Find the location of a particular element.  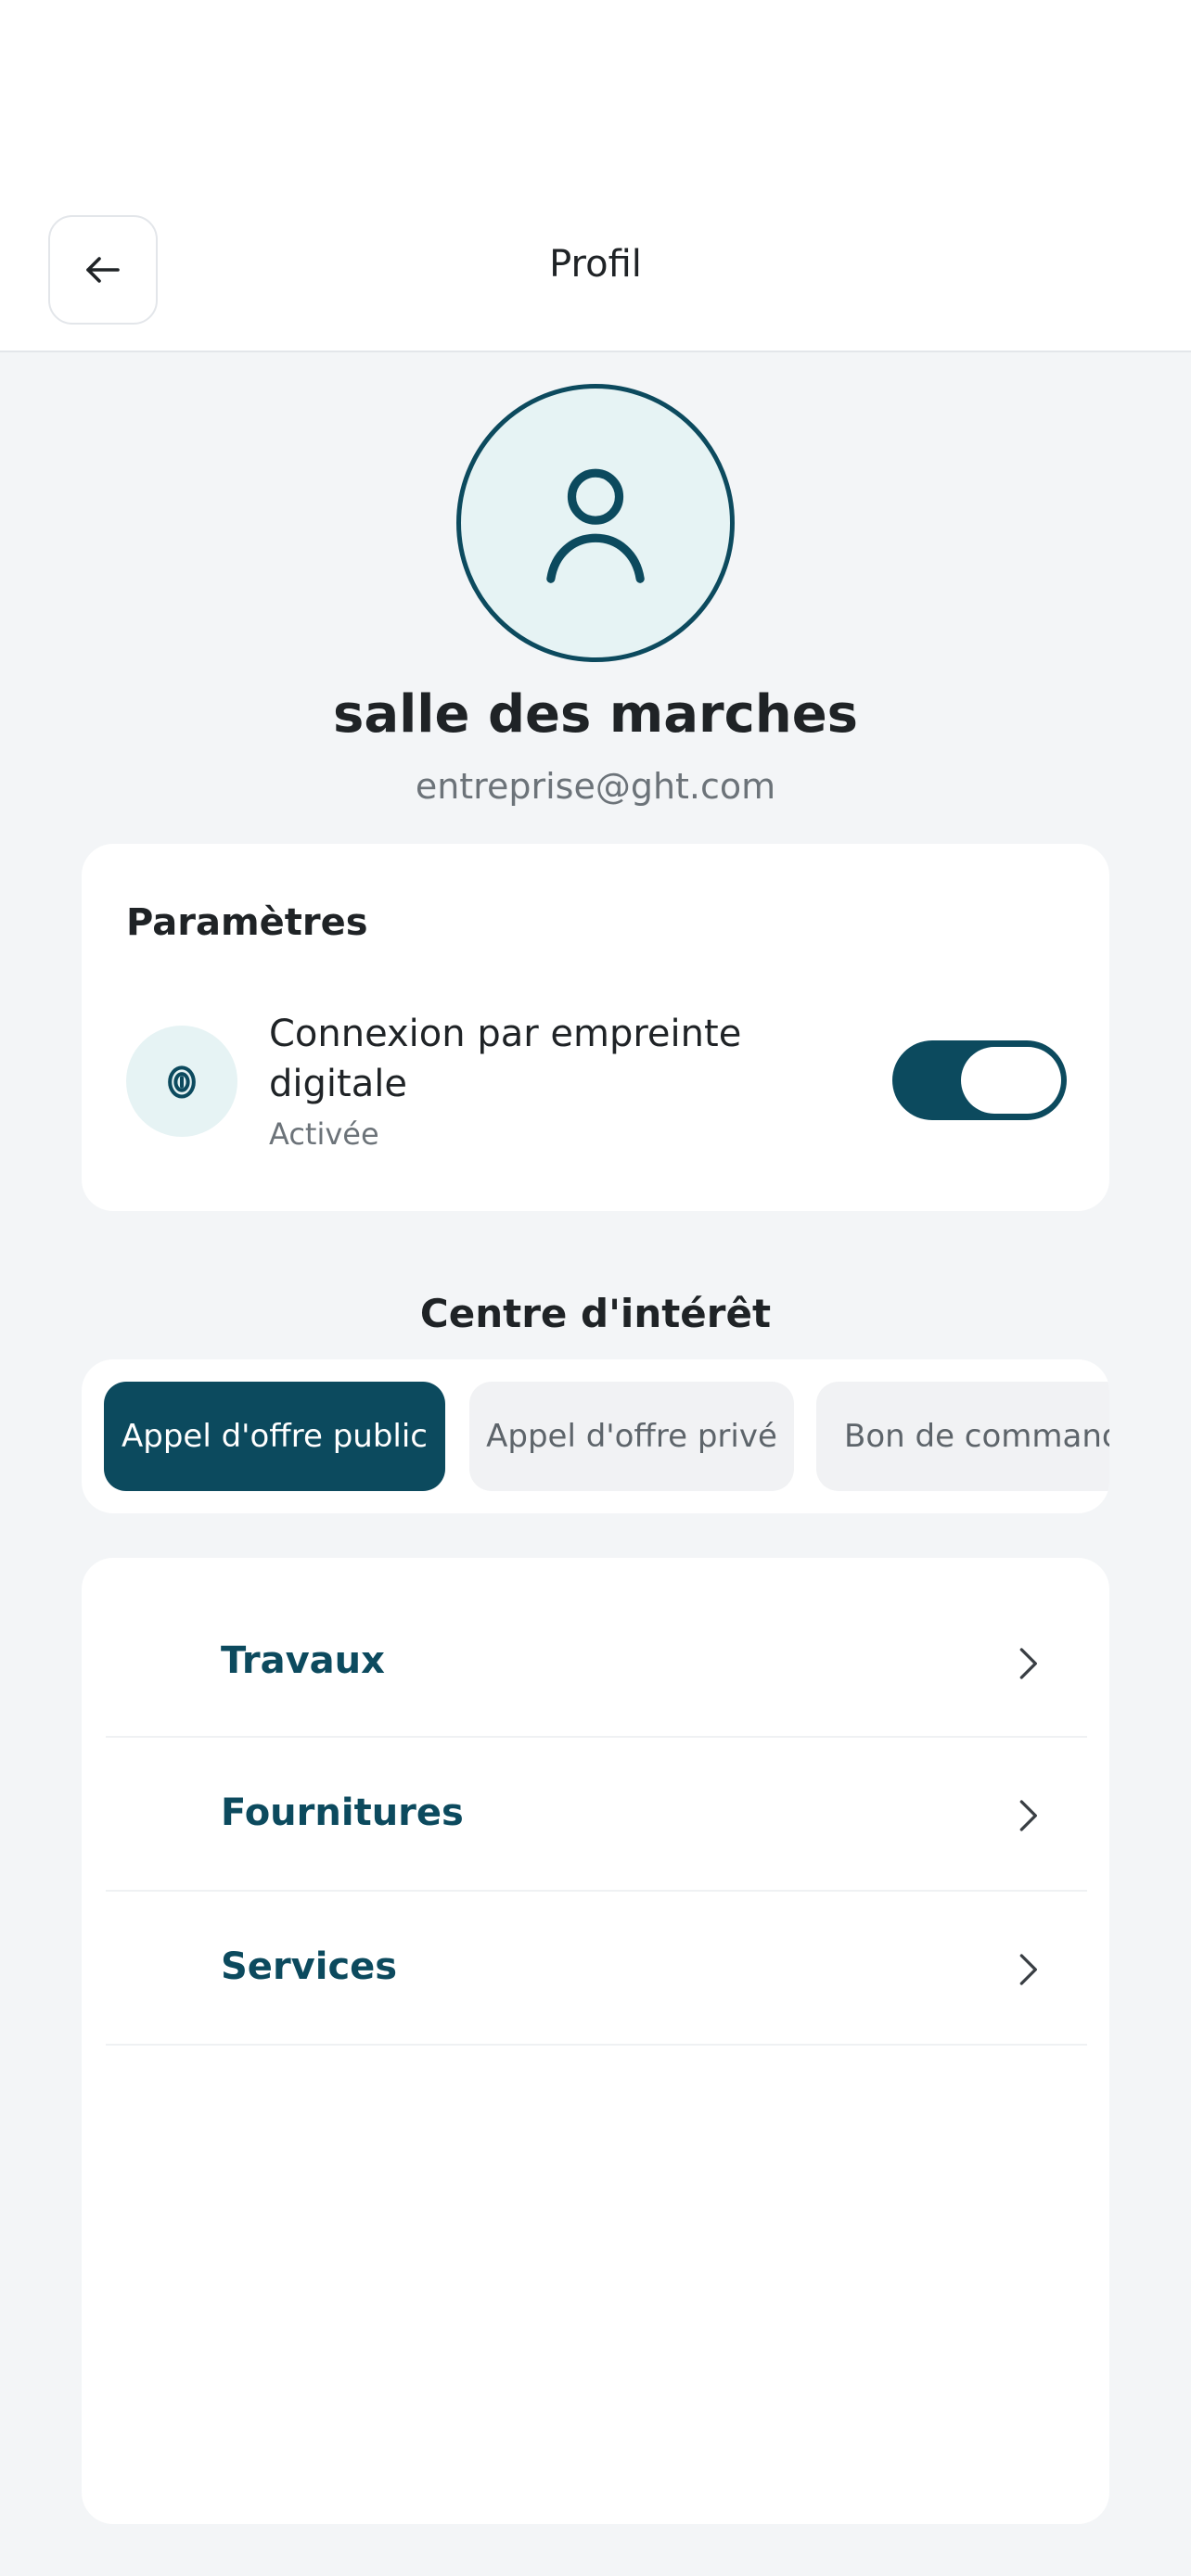

fingerprint-login-label: Connexion par empreinte digitale is located at coordinates (505, 1059).